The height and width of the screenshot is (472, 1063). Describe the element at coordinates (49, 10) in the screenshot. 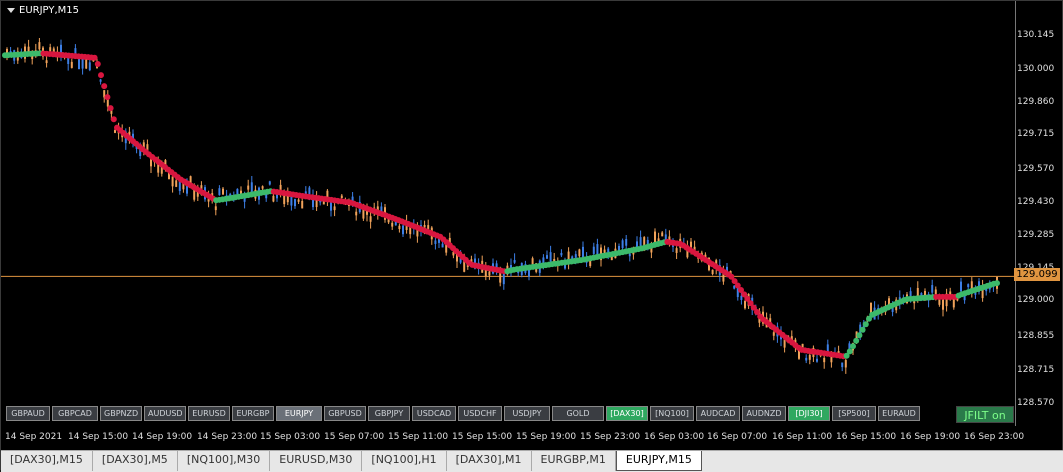

I see `chart-title-label: EURJPY,M15` at that location.